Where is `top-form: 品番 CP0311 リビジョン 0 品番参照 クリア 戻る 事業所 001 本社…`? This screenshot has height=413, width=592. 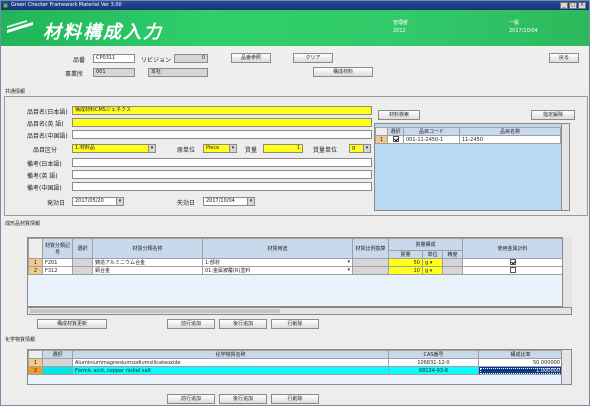
top-form: 品番 CP0311 リビジョン 0 品番参照 クリア 戻る 事業所 001 本社… is located at coordinates (295, 67).